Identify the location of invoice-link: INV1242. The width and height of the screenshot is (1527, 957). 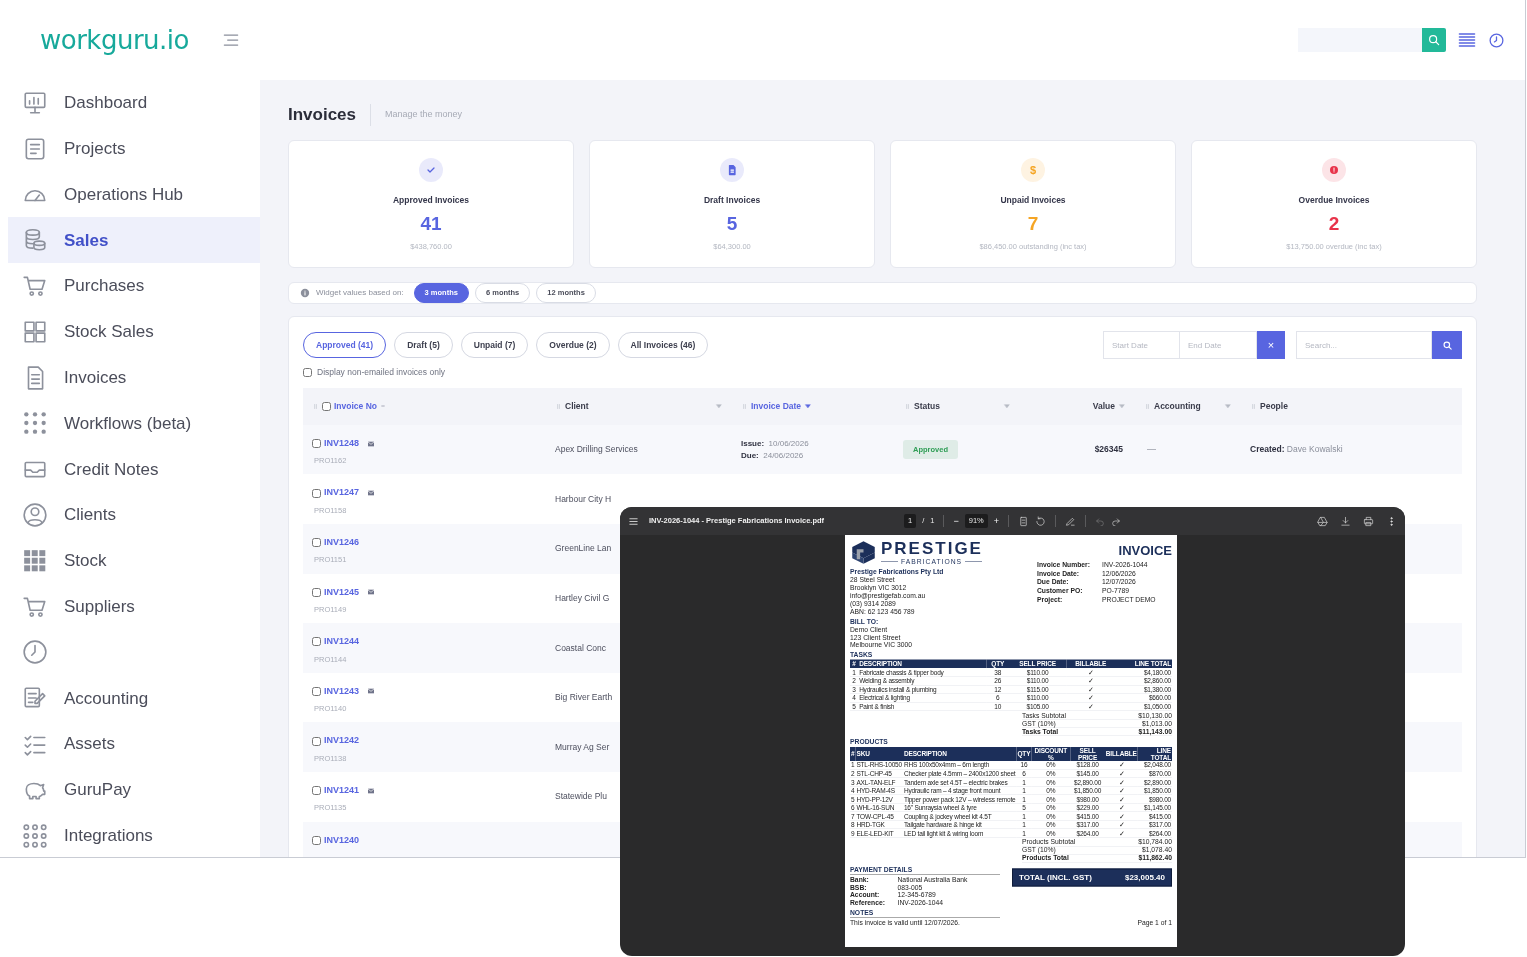
(342, 741).